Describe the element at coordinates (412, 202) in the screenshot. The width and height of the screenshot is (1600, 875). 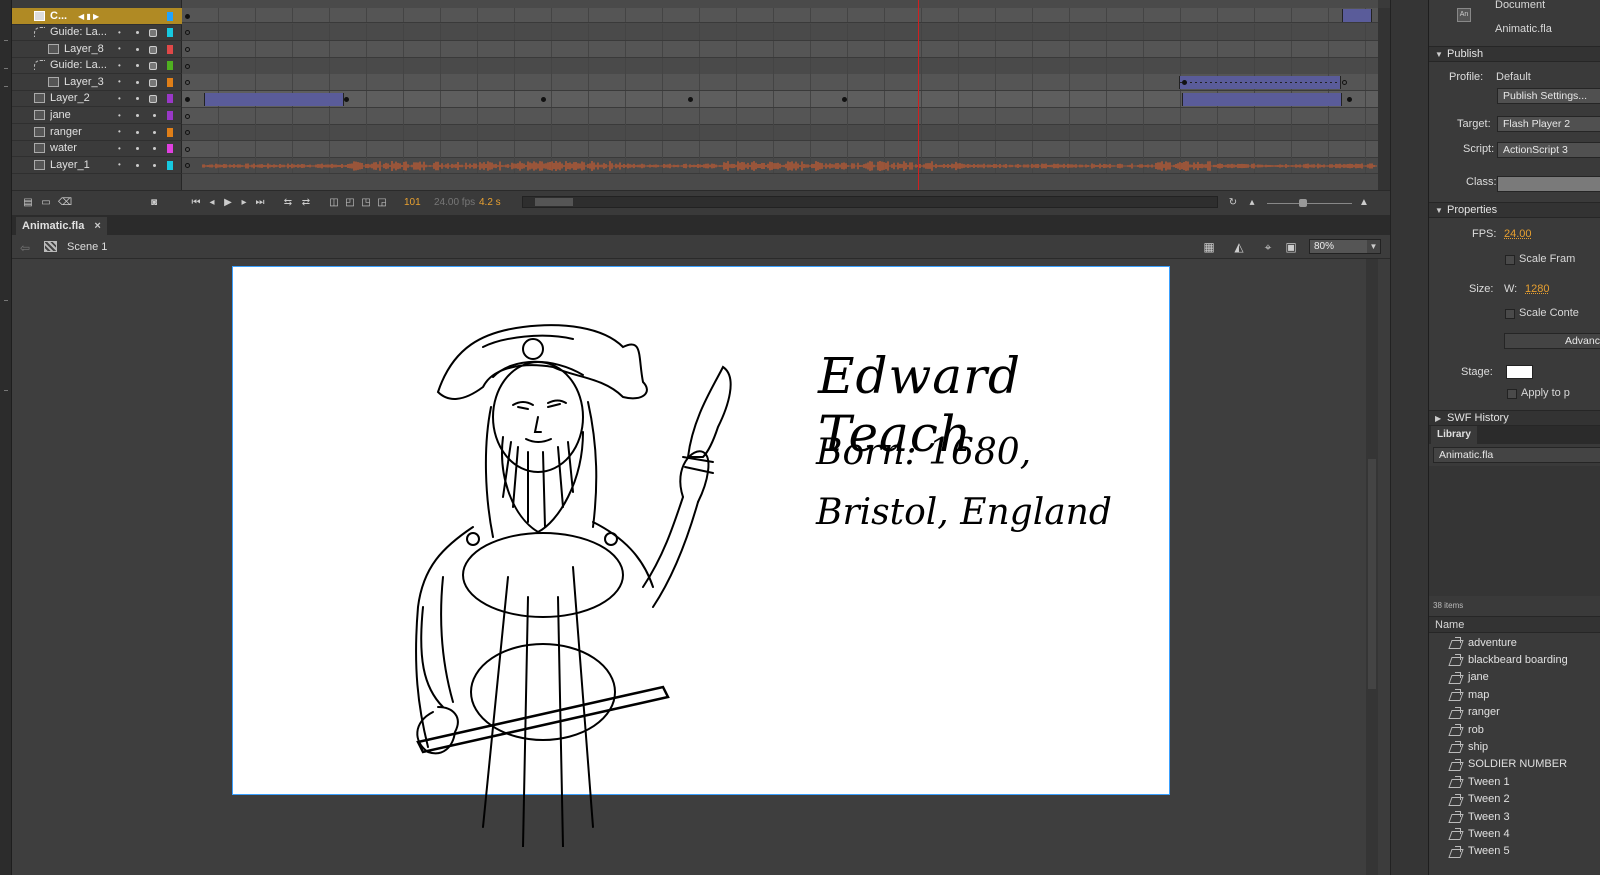
I see `current-frame: 101` at that location.